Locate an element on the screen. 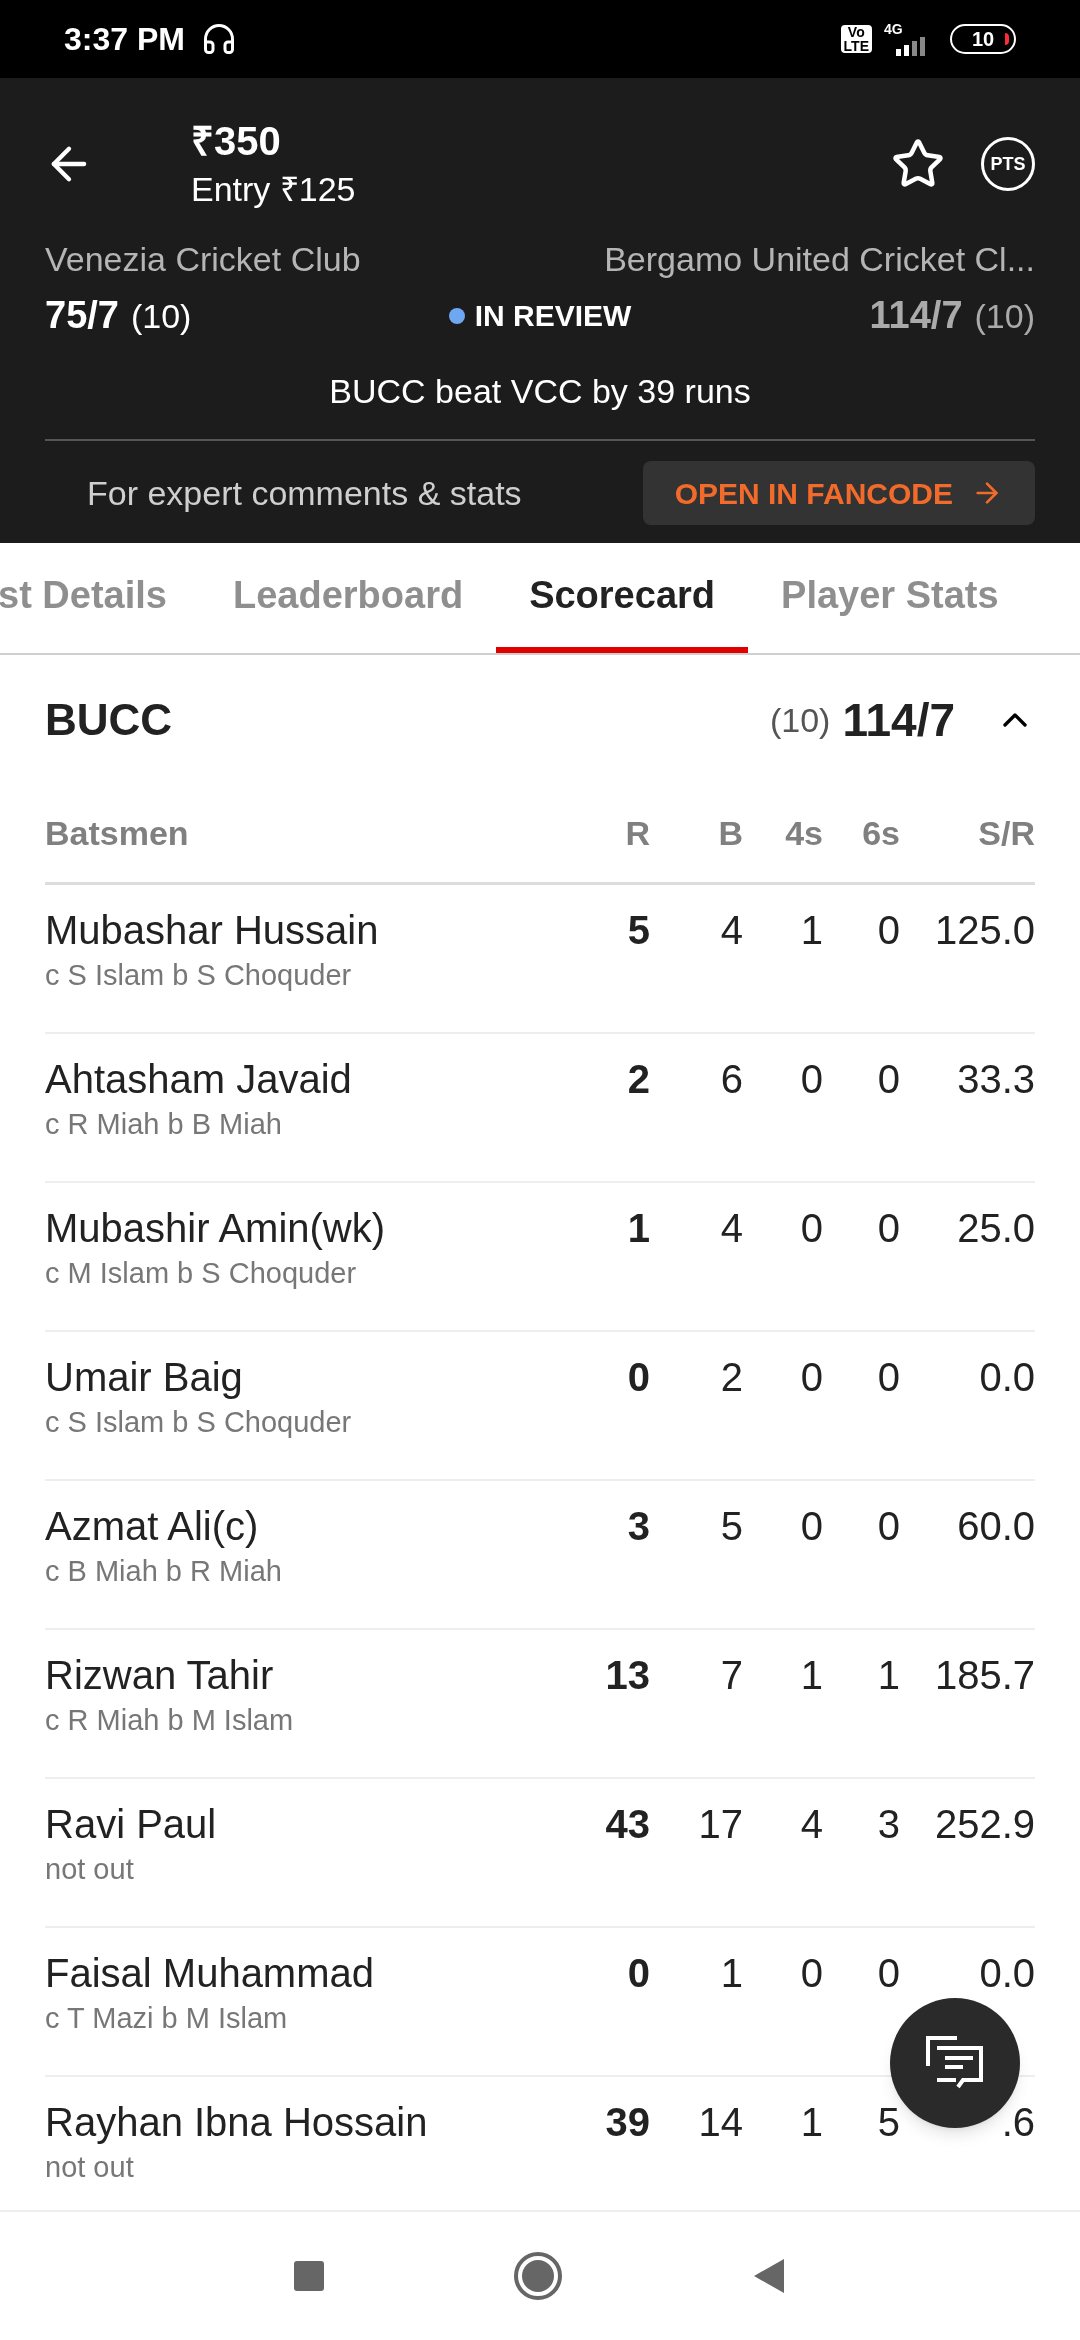  batsman-name: Ravi Paul is located at coordinates (131, 1824).